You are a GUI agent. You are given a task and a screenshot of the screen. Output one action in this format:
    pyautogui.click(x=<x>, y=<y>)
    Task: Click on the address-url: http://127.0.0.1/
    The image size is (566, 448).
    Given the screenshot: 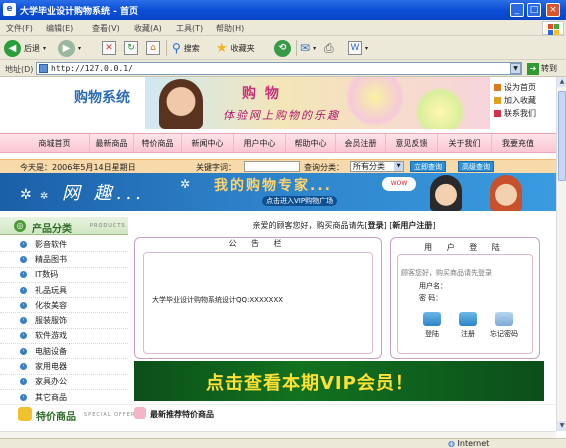 What is the action you would take?
    pyautogui.click(x=92, y=68)
    